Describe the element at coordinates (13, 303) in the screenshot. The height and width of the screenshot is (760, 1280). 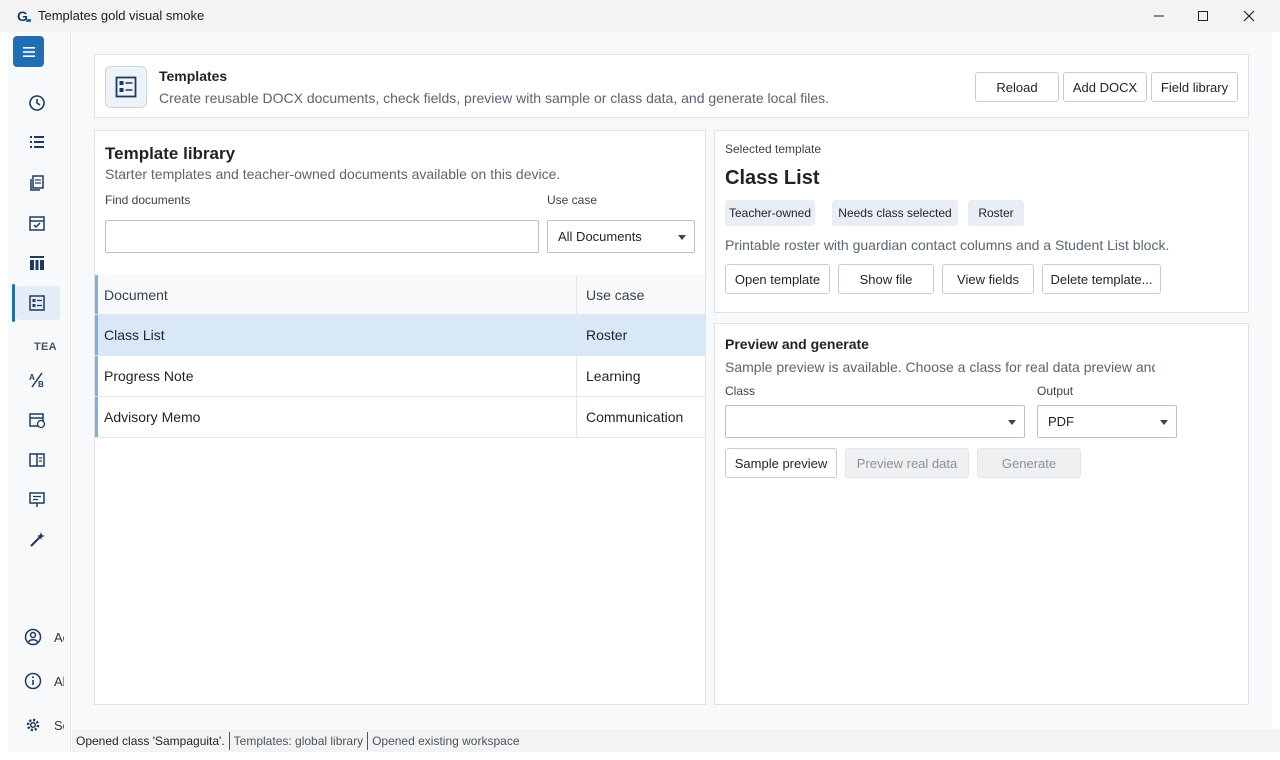
I see `nav-active-indicator` at that location.